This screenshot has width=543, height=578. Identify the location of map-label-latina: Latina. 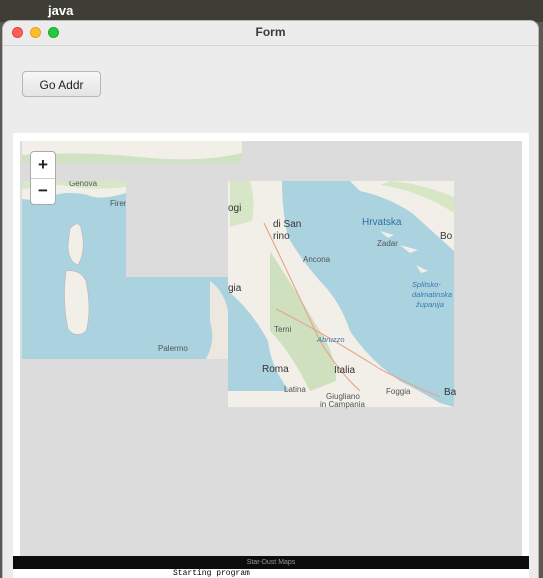
(295, 389).